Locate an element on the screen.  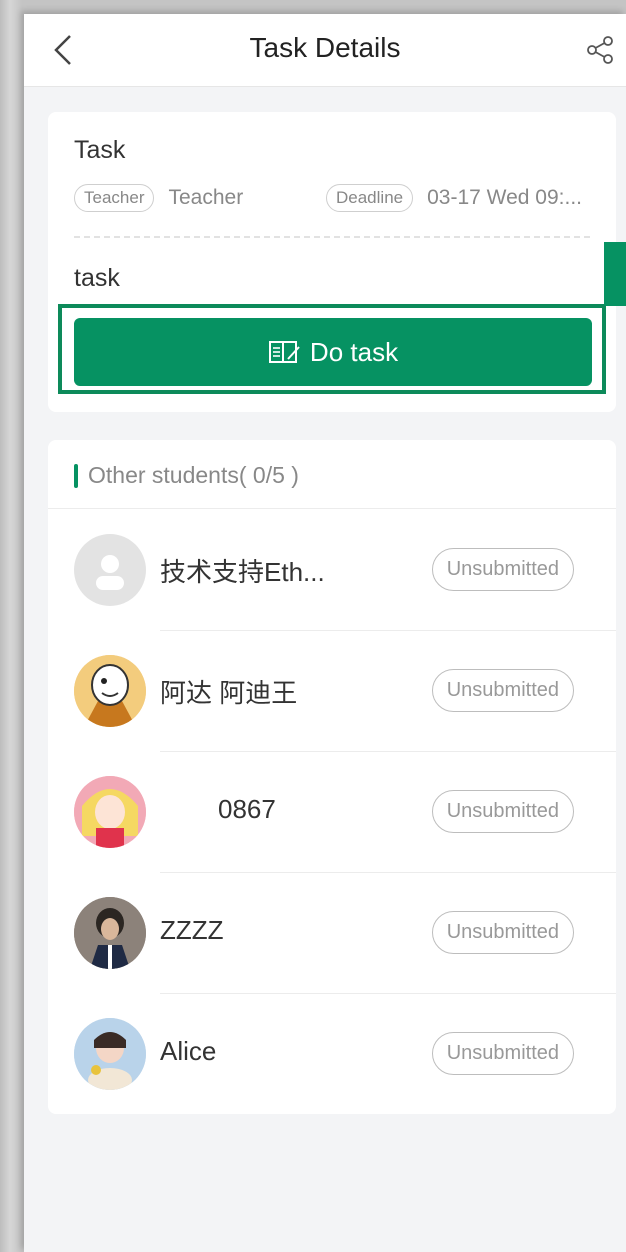
student-name: 0867 is located at coordinates (247, 809).